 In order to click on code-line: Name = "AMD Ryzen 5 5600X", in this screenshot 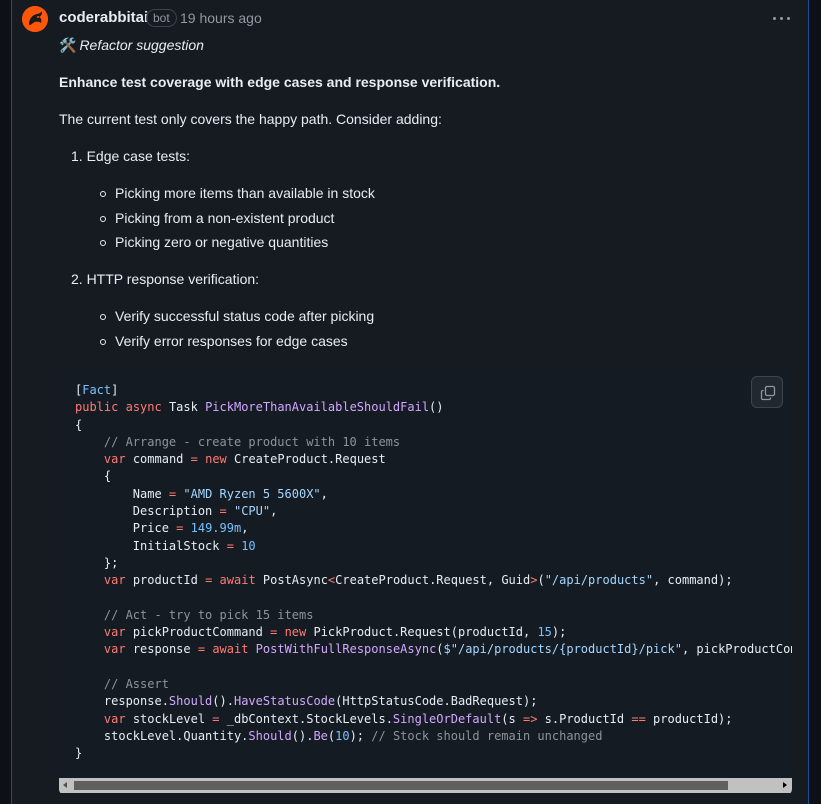, I will do `click(201, 493)`.